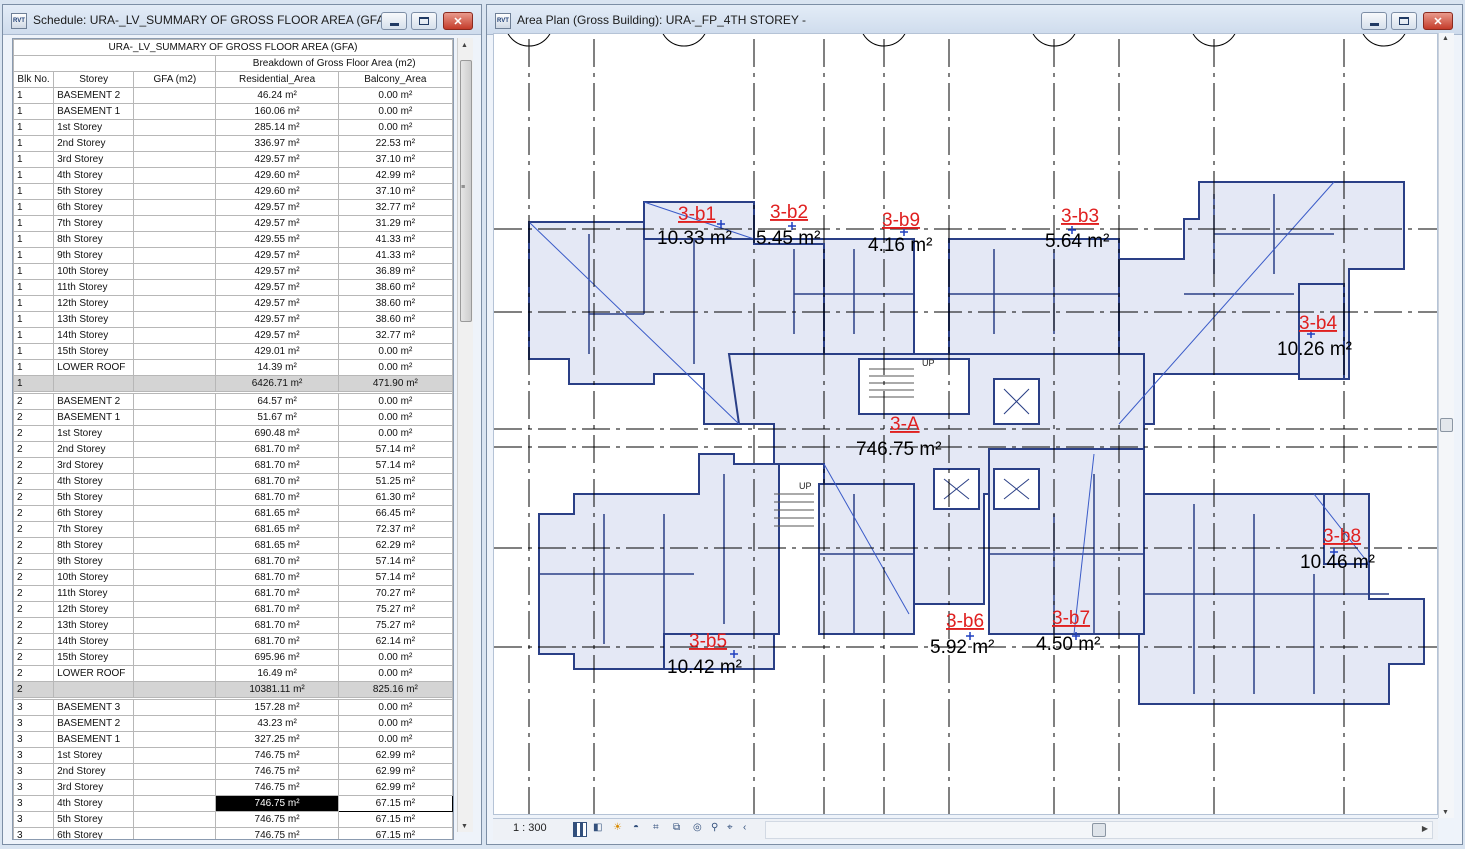 This screenshot has width=1465, height=849. Describe the element at coordinates (94, 625) in the screenshot. I see `cell-storey: 13th Storey` at that location.